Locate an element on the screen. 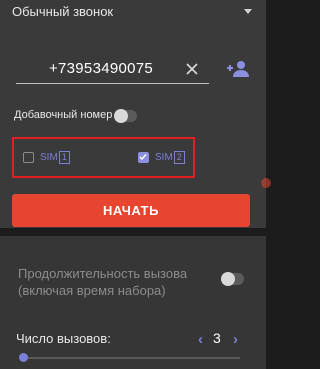  extension-toggle-knob is located at coordinates (121, 116).